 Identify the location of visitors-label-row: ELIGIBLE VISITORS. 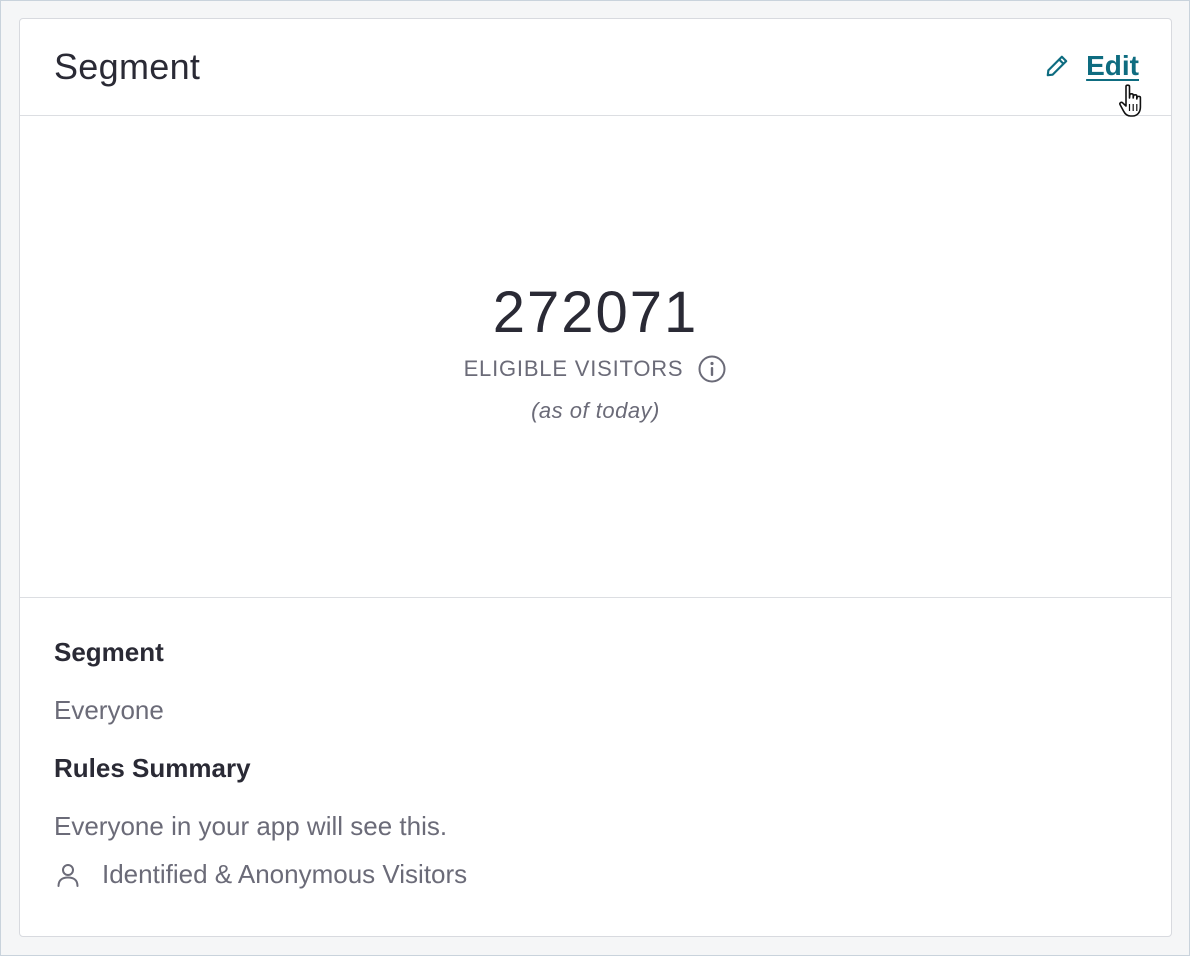
(595, 369).